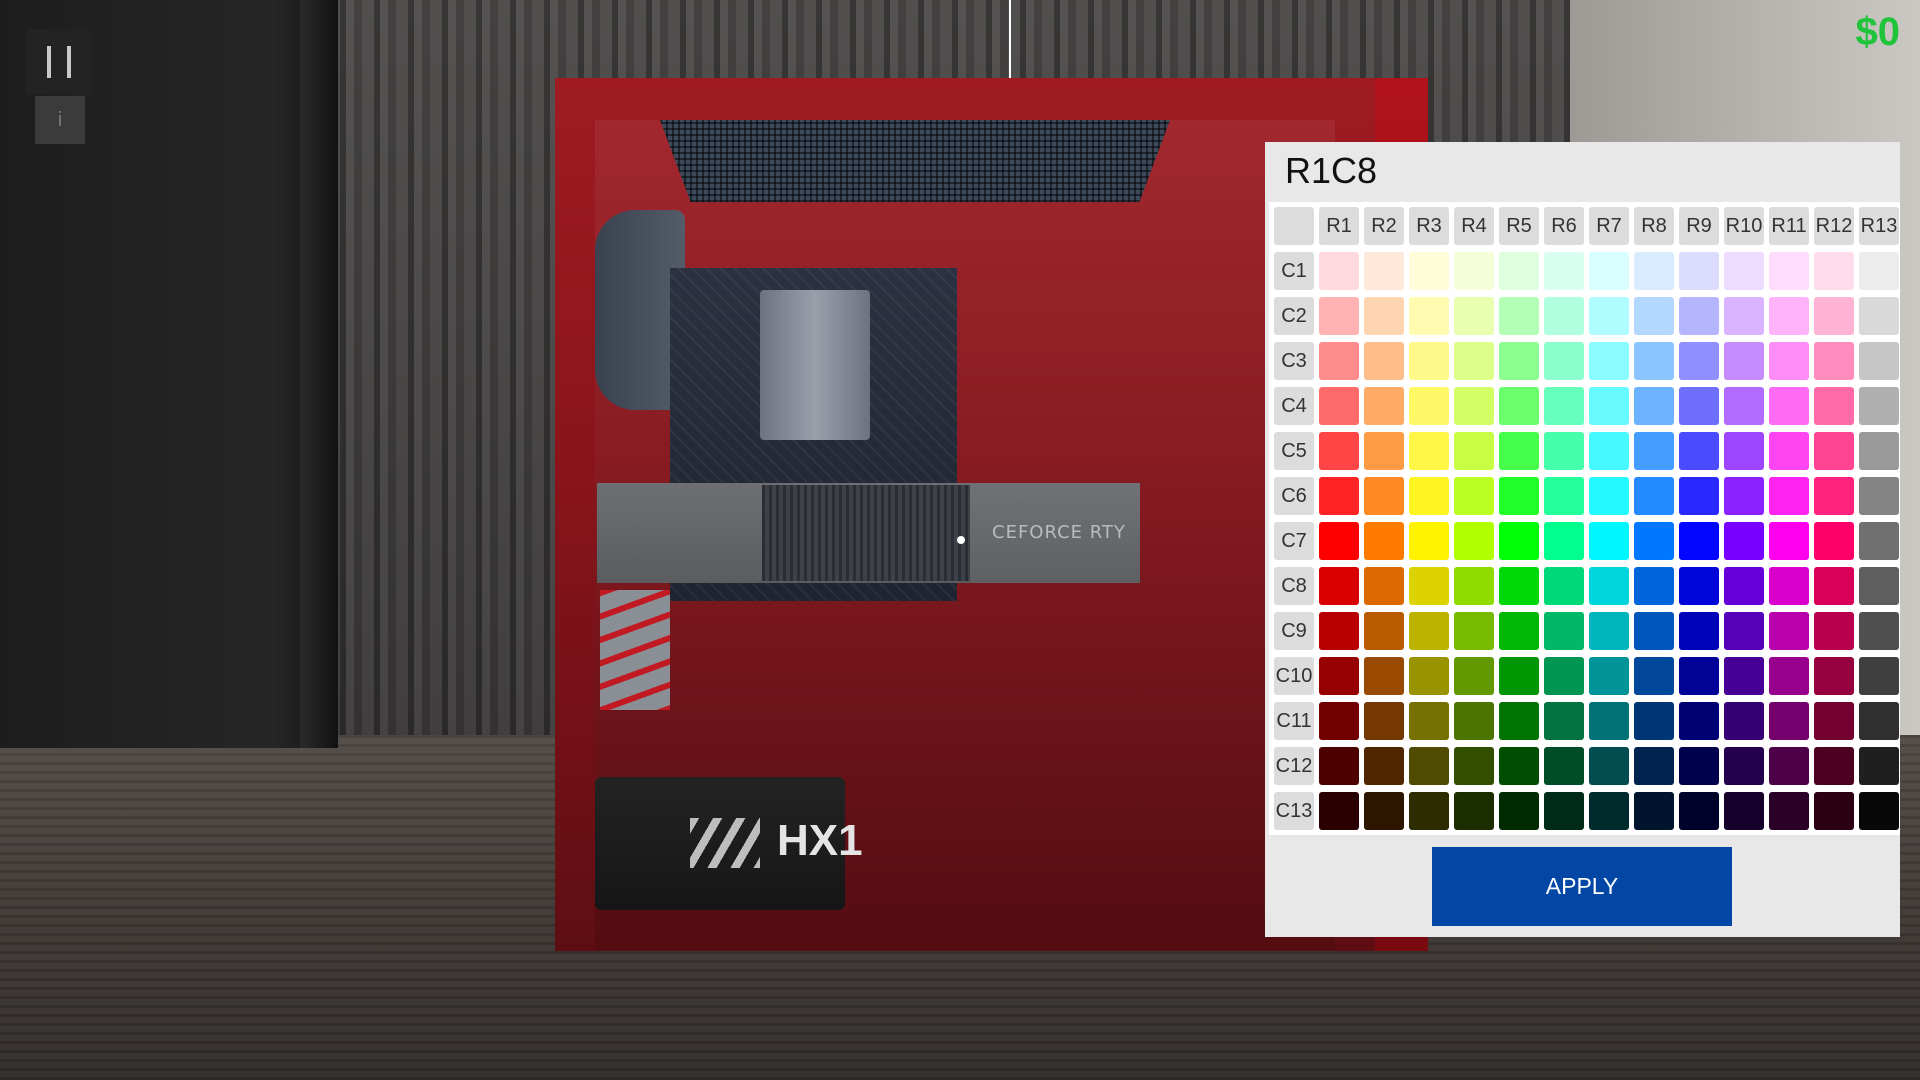  What do you see at coordinates (815, 365) in the screenshot?
I see `cpu-cooler` at bounding box center [815, 365].